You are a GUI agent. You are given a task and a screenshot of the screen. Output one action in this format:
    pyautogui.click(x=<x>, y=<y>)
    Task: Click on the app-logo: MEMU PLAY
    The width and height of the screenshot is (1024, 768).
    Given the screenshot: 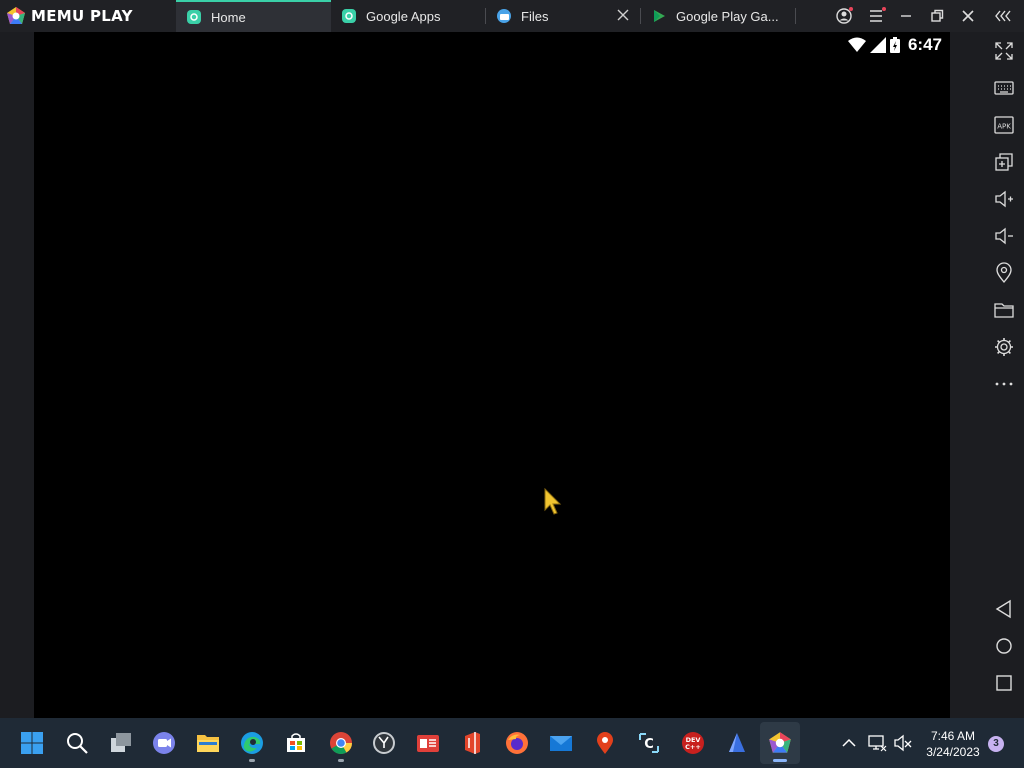 What is the action you would take?
    pyautogui.click(x=69, y=16)
    